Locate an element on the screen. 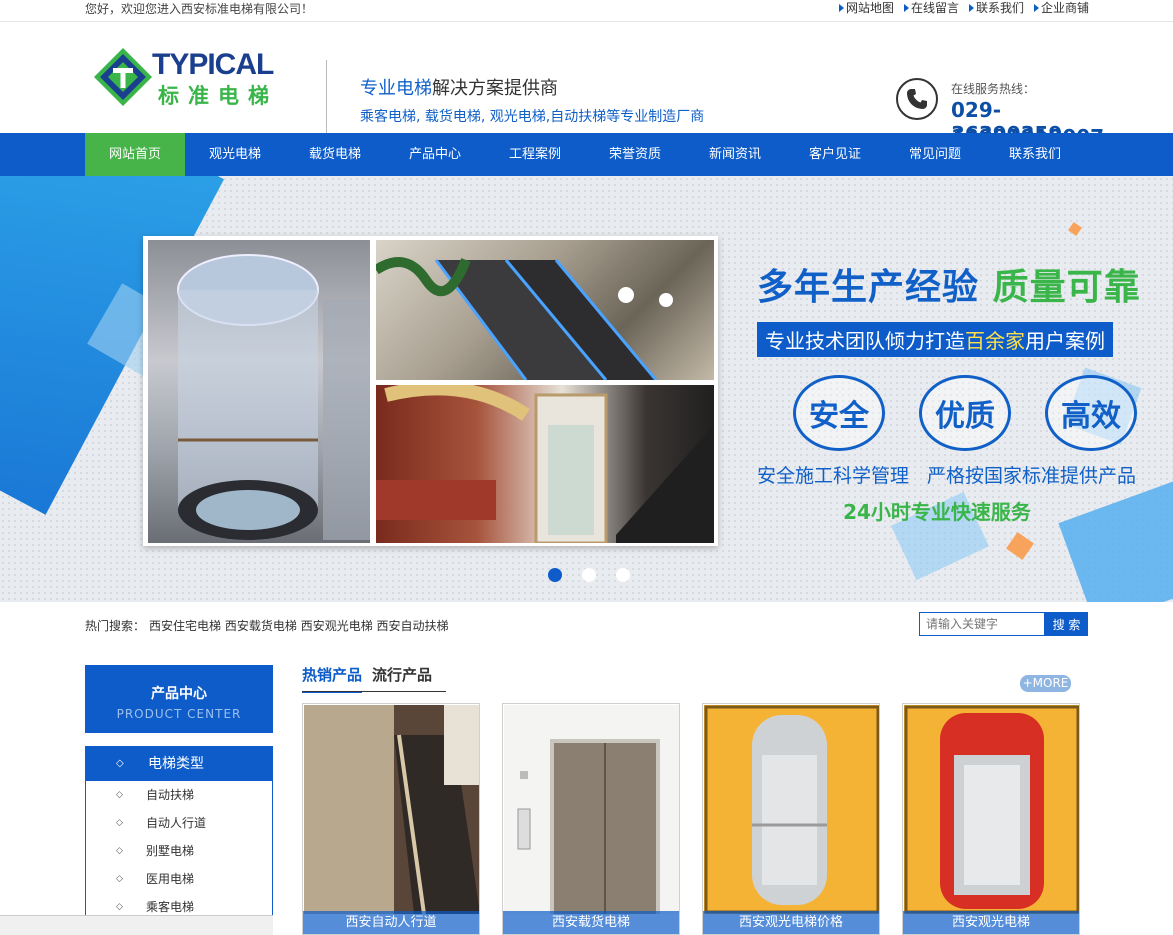 Image resolution: width=1173 pixels, height=935 pixels. banner-headline-b: 质量可靠 is located at coordinates (1066, 287).